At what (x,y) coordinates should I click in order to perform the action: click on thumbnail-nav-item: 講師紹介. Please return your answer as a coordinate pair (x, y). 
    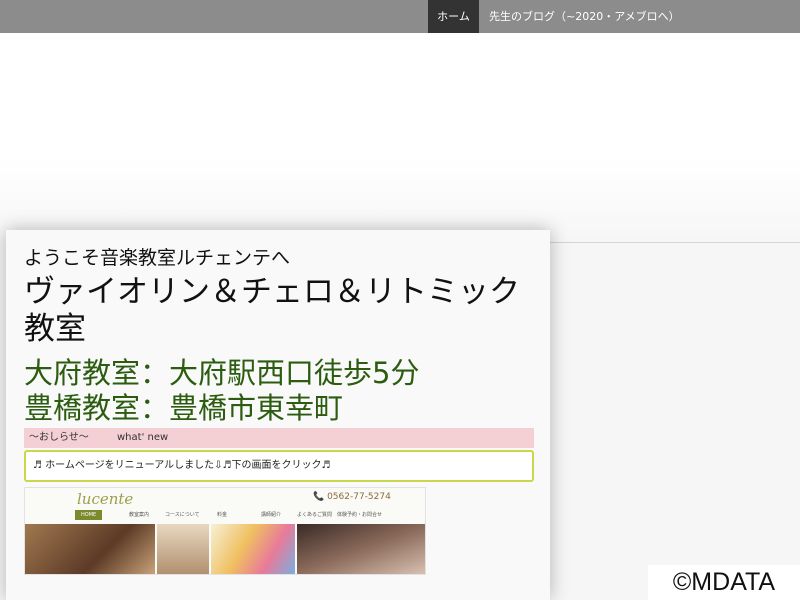
    Looking at the image, I should click on (271, 515).